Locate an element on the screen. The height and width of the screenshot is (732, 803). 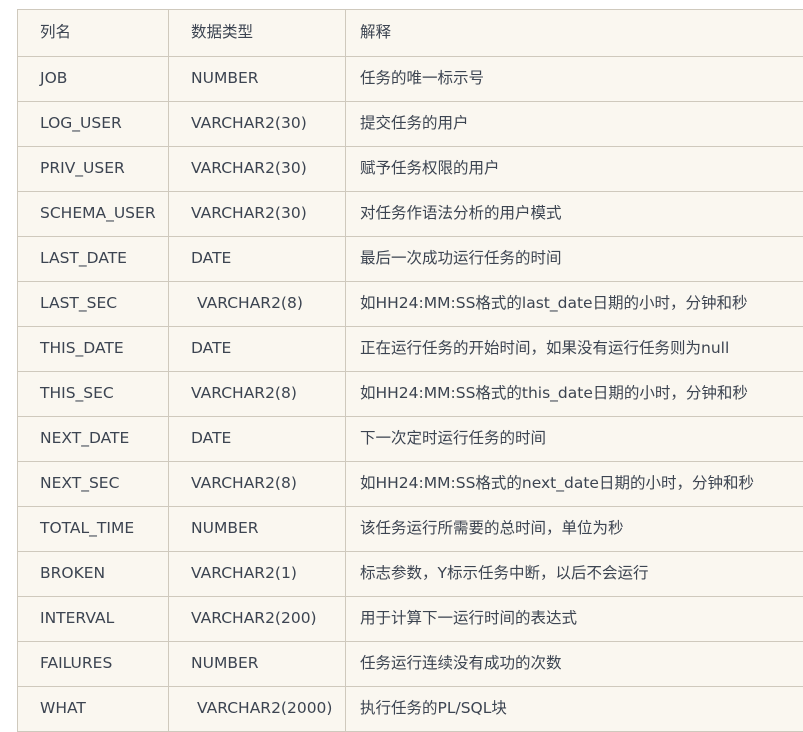
table-row: JOBNUMBER任务的唯一标示号 is located at coordinates (410, 79).